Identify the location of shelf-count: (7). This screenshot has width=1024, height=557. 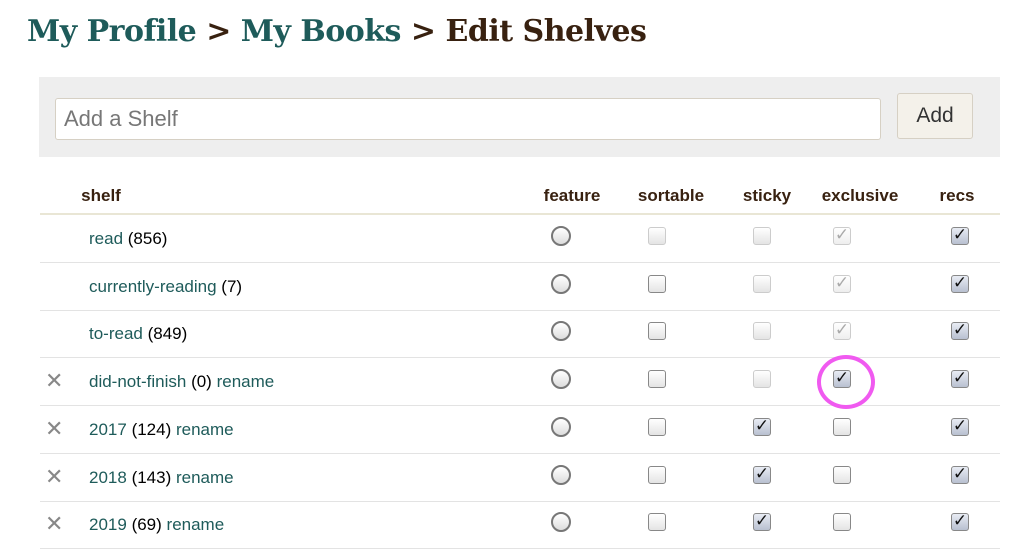
(232, 286).